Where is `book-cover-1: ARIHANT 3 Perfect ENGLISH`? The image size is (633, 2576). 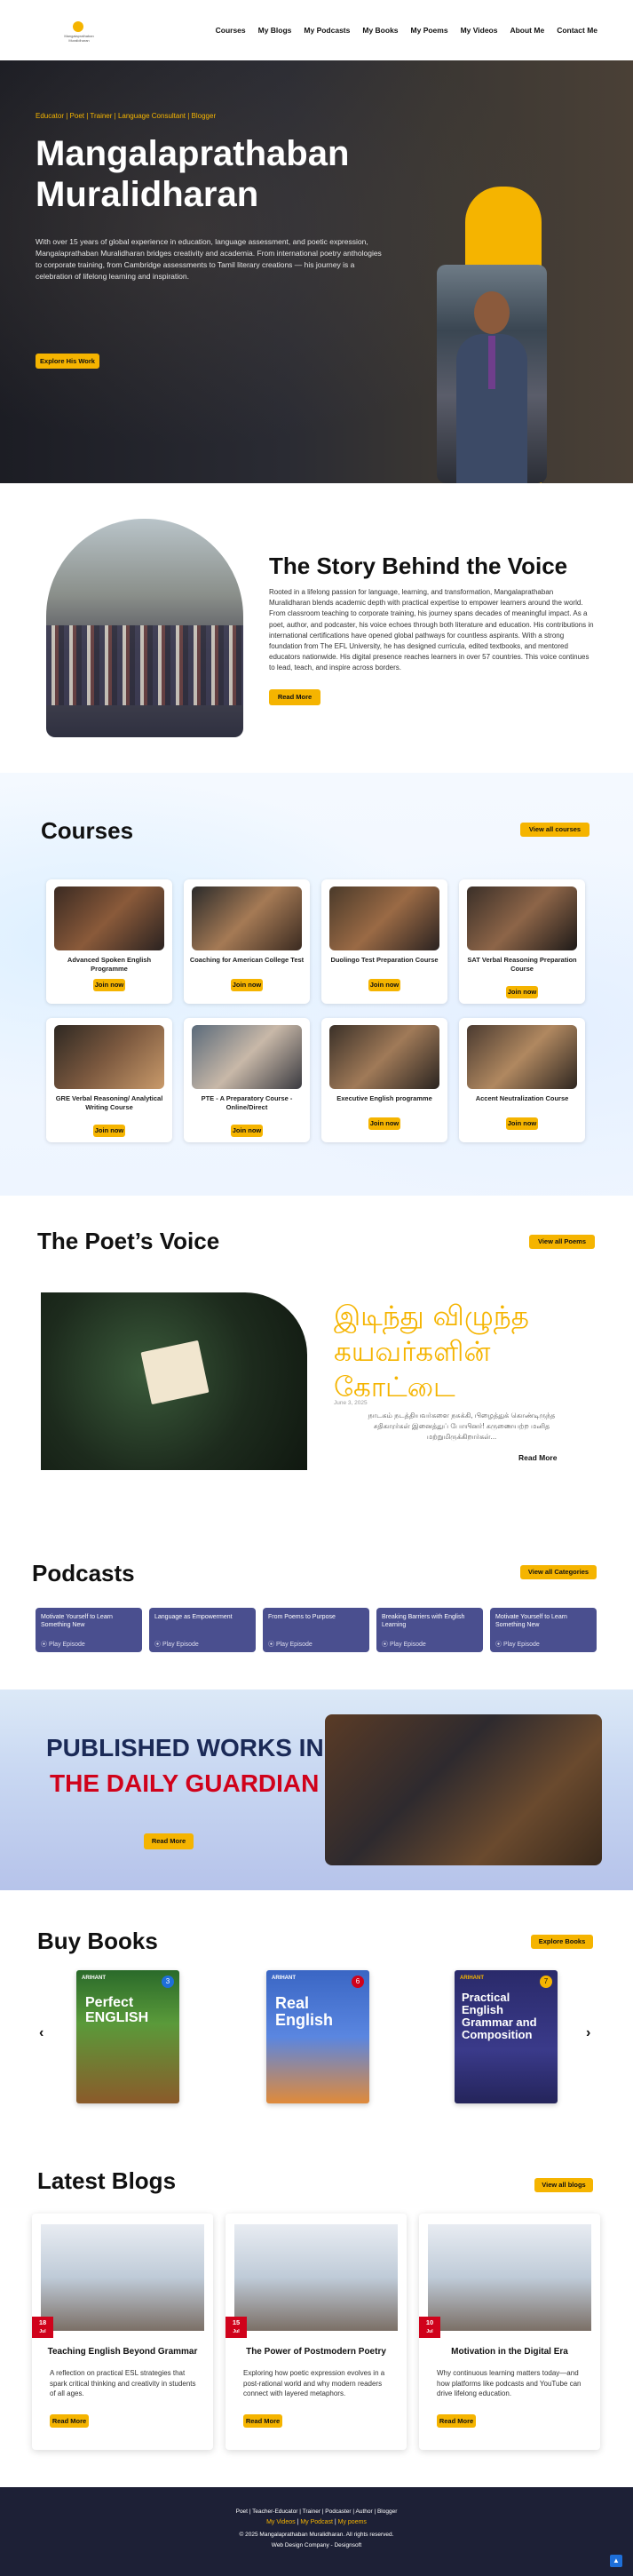 book-cover-1: ARIHANT 3 Perfect ENGLISH is located at coordinates (128, 2036).